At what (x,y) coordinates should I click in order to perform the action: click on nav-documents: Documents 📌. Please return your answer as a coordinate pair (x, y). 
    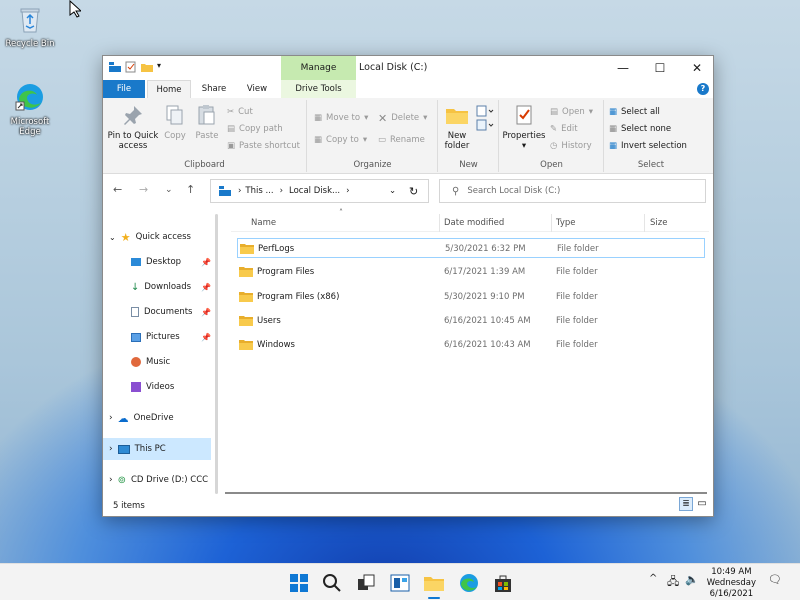
    Looking at the image, I should click on (171, 312).